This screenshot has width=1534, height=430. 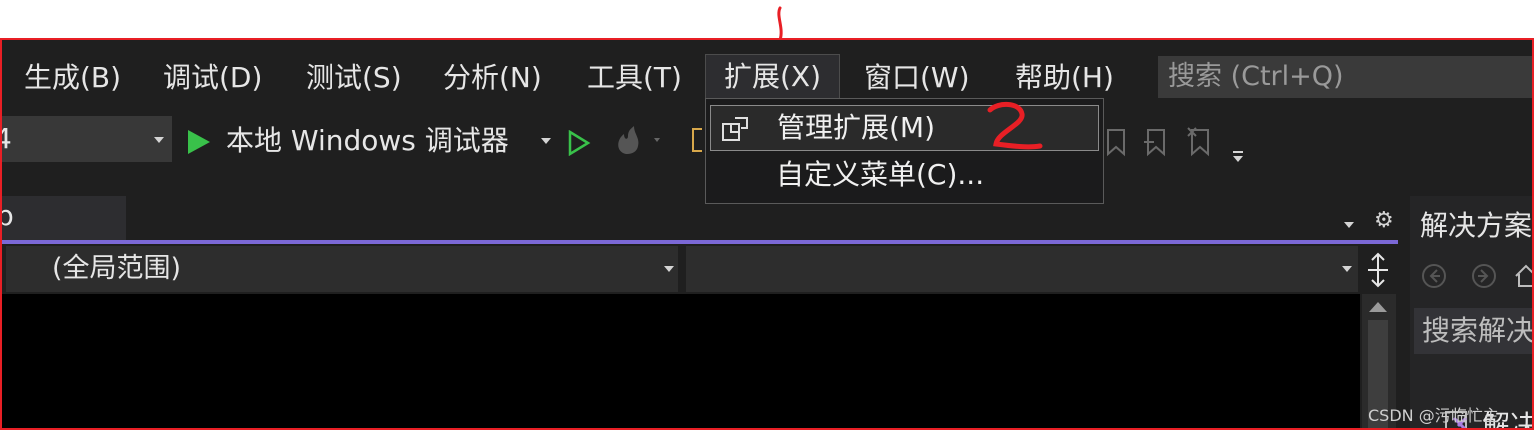 I want to click on active-tab-accent, so click(x=700, y=242).